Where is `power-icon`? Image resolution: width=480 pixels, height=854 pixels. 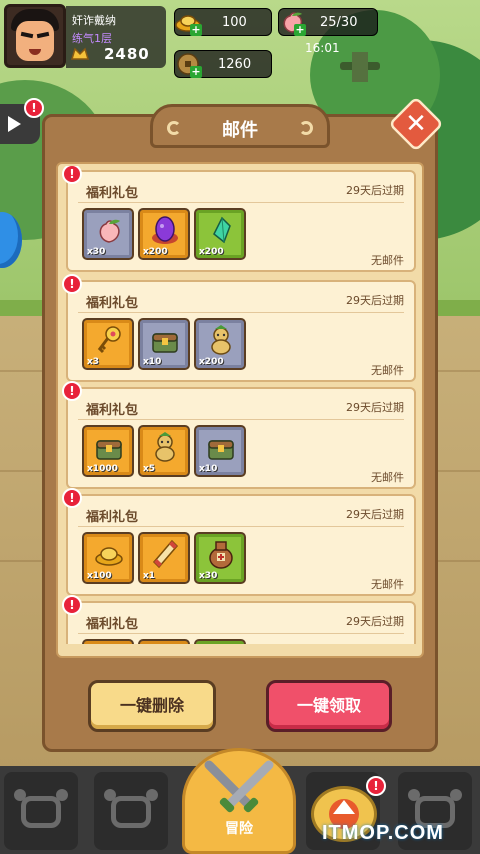 power-icon is located at coordinates (80, 53).